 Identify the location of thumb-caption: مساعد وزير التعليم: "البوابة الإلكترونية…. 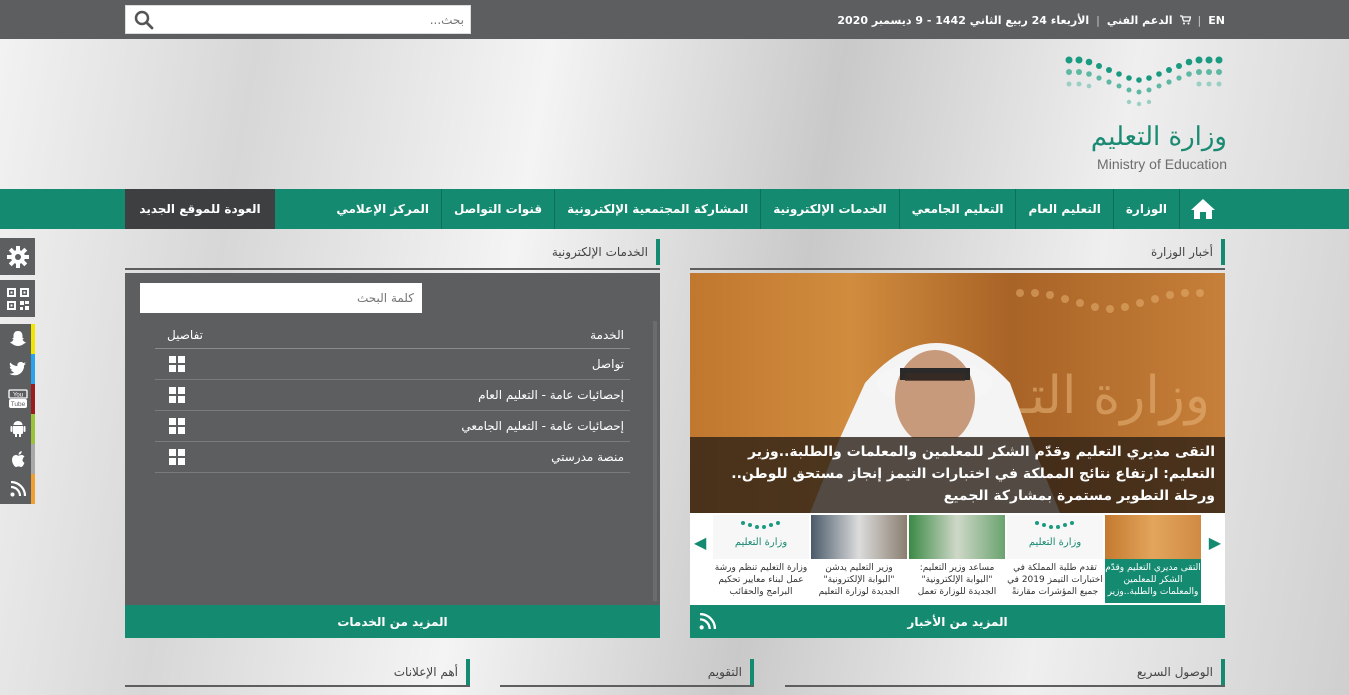
(957, 581).